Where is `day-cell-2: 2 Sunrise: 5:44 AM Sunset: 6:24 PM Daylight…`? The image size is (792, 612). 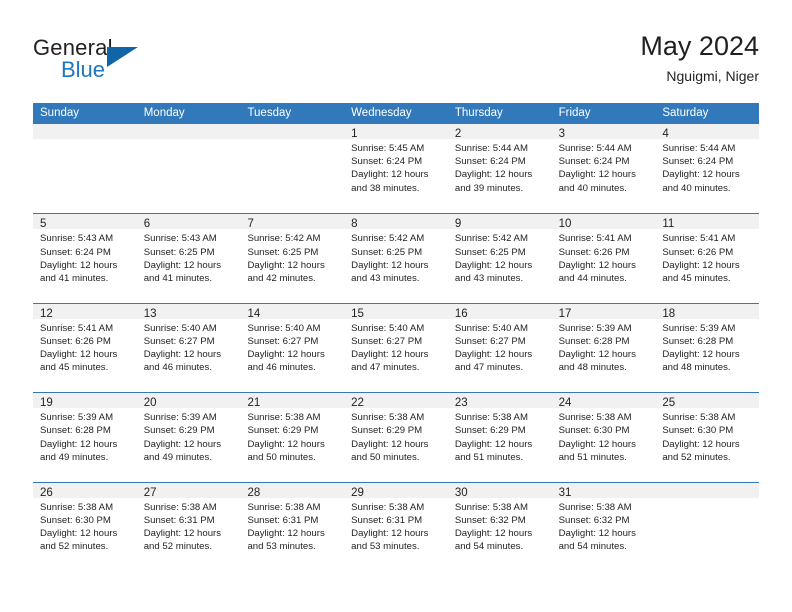
day-cell-2: 2 Sunrise: 5:44 AM Sunset: 6:24 PM Daylight… is located at coordinates (499, 169).